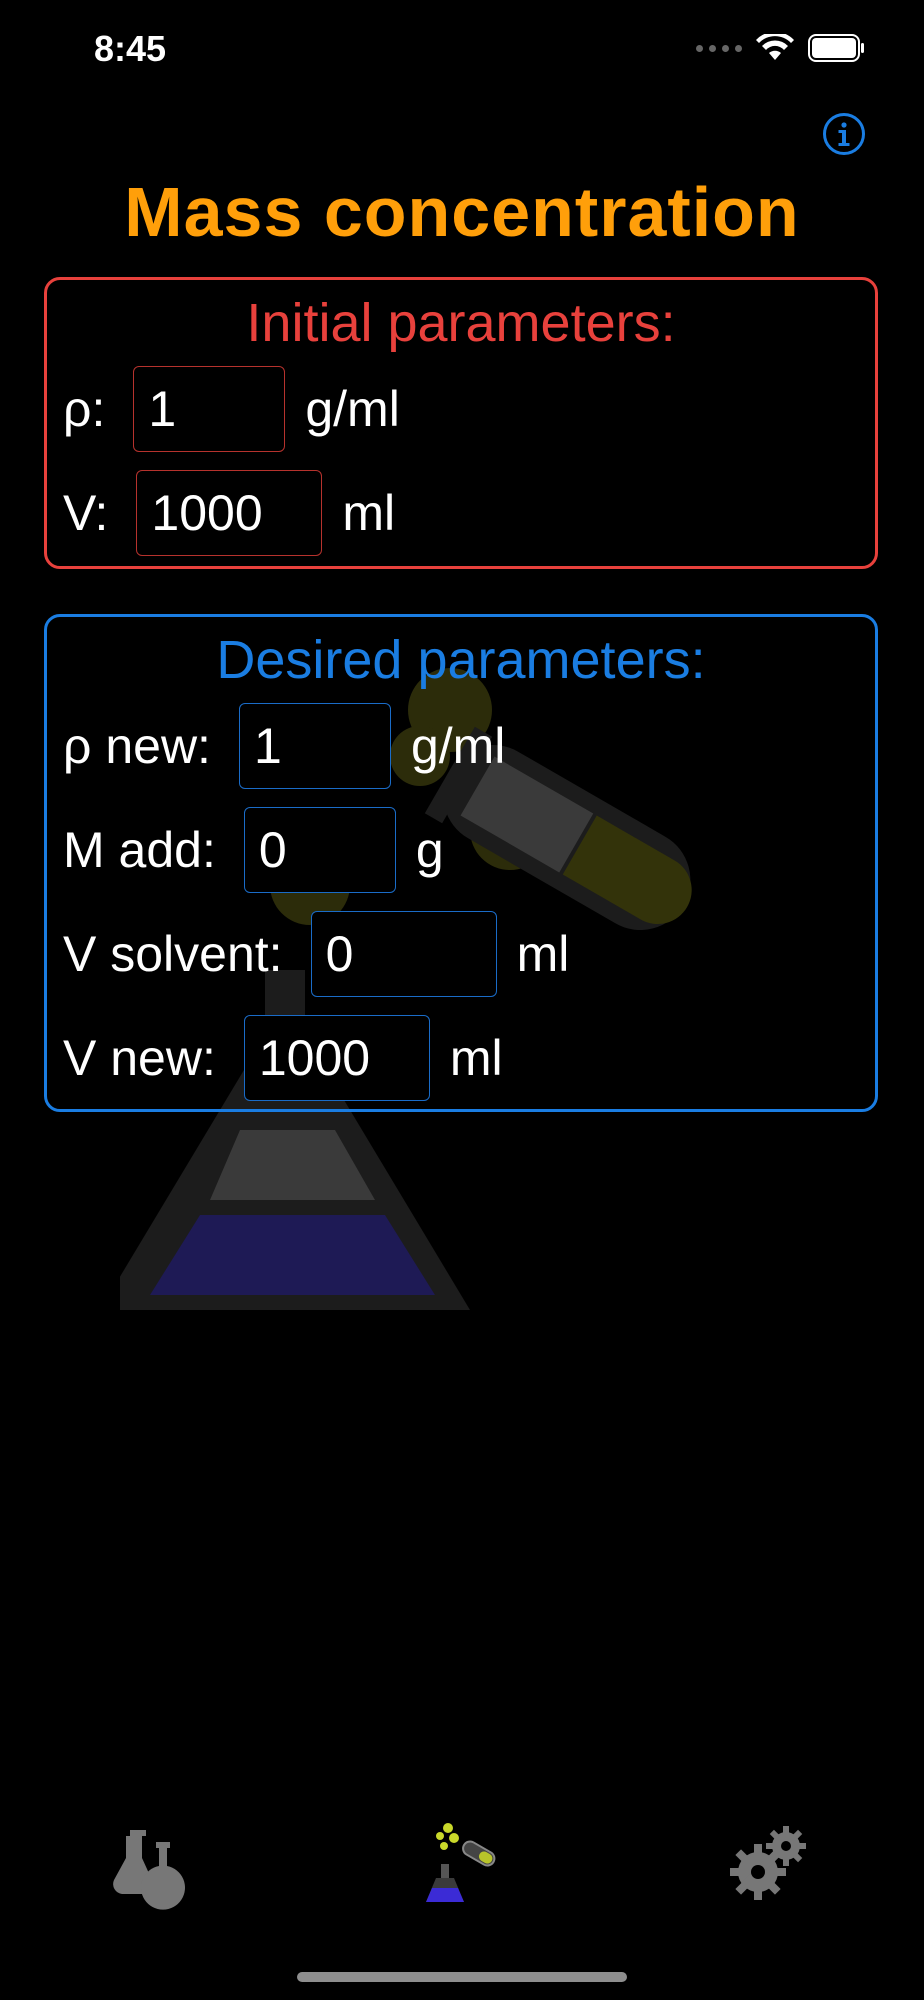 The image size is (924, 2000). What do you see at coordinates (461, 423) in the screenshot?
I see `initial-parameters-panel: Initial parameters: ρ: 1 g/ml V: 1000 ml` at bounding box center [461, 423].